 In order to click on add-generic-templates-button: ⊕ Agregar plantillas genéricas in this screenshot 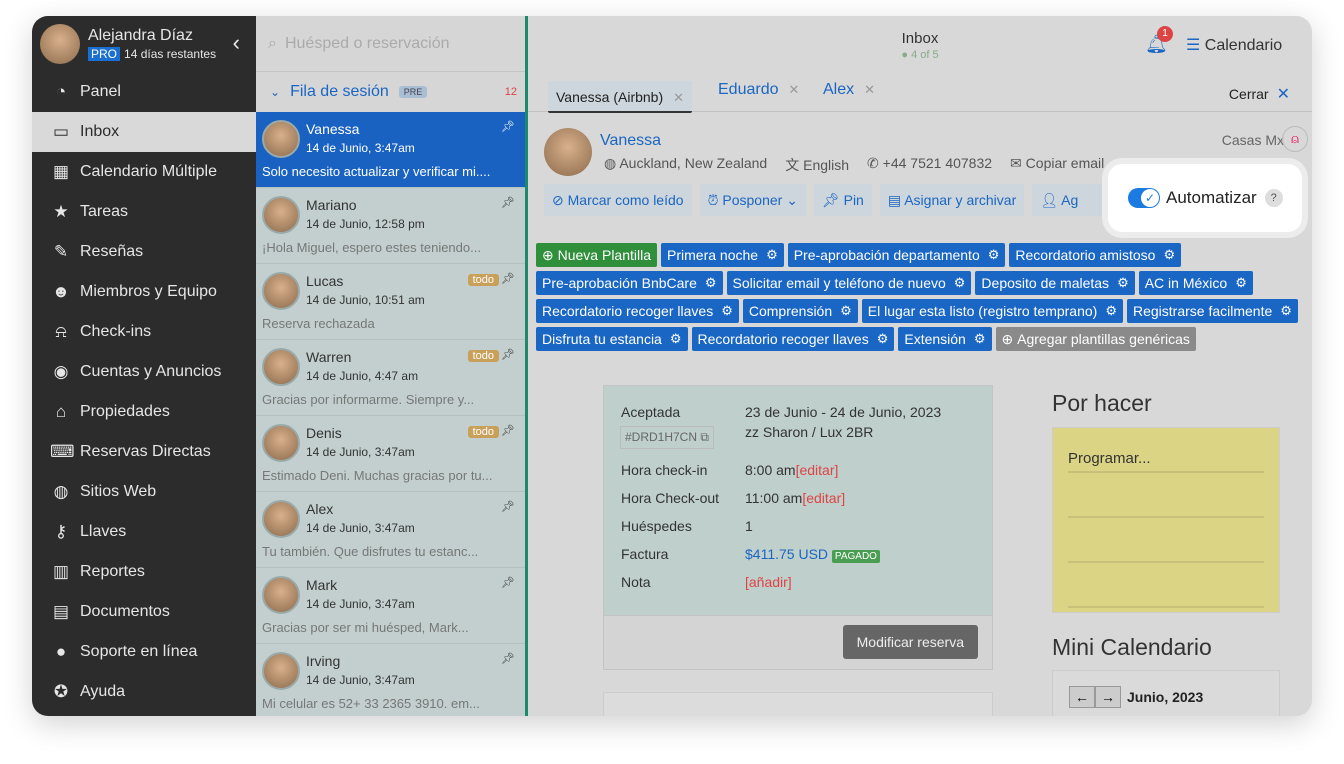, I will do `click(1095, 339)`.